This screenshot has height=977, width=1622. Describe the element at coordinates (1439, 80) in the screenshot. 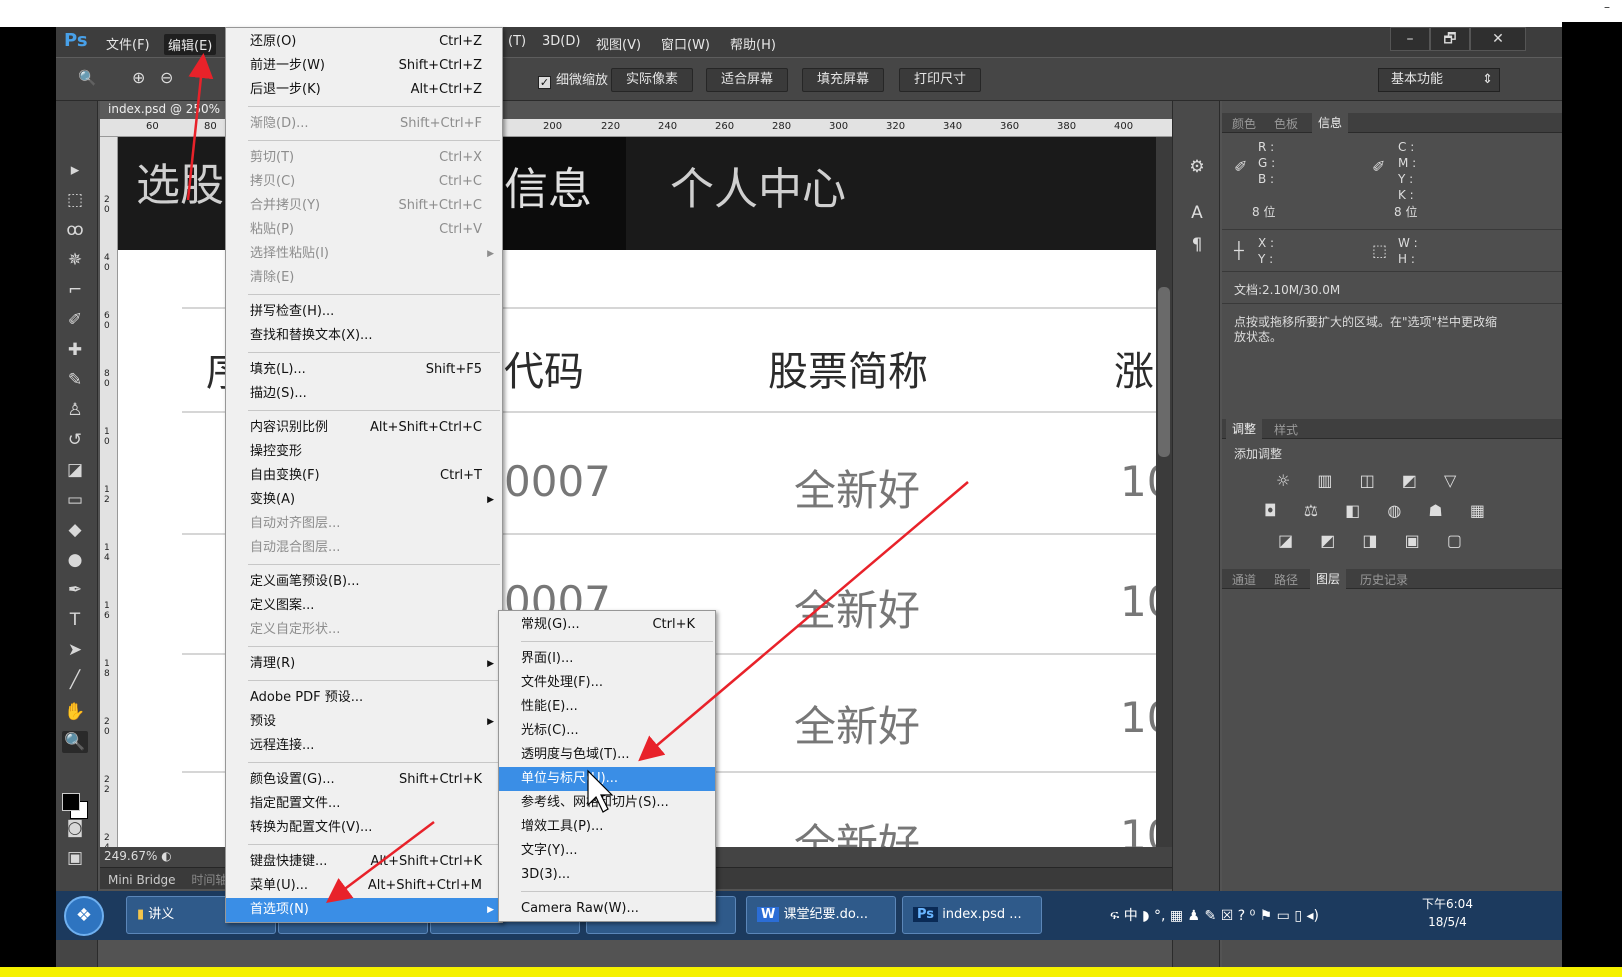

I see `workspace-select: 基本功能 ⇕` at that location.